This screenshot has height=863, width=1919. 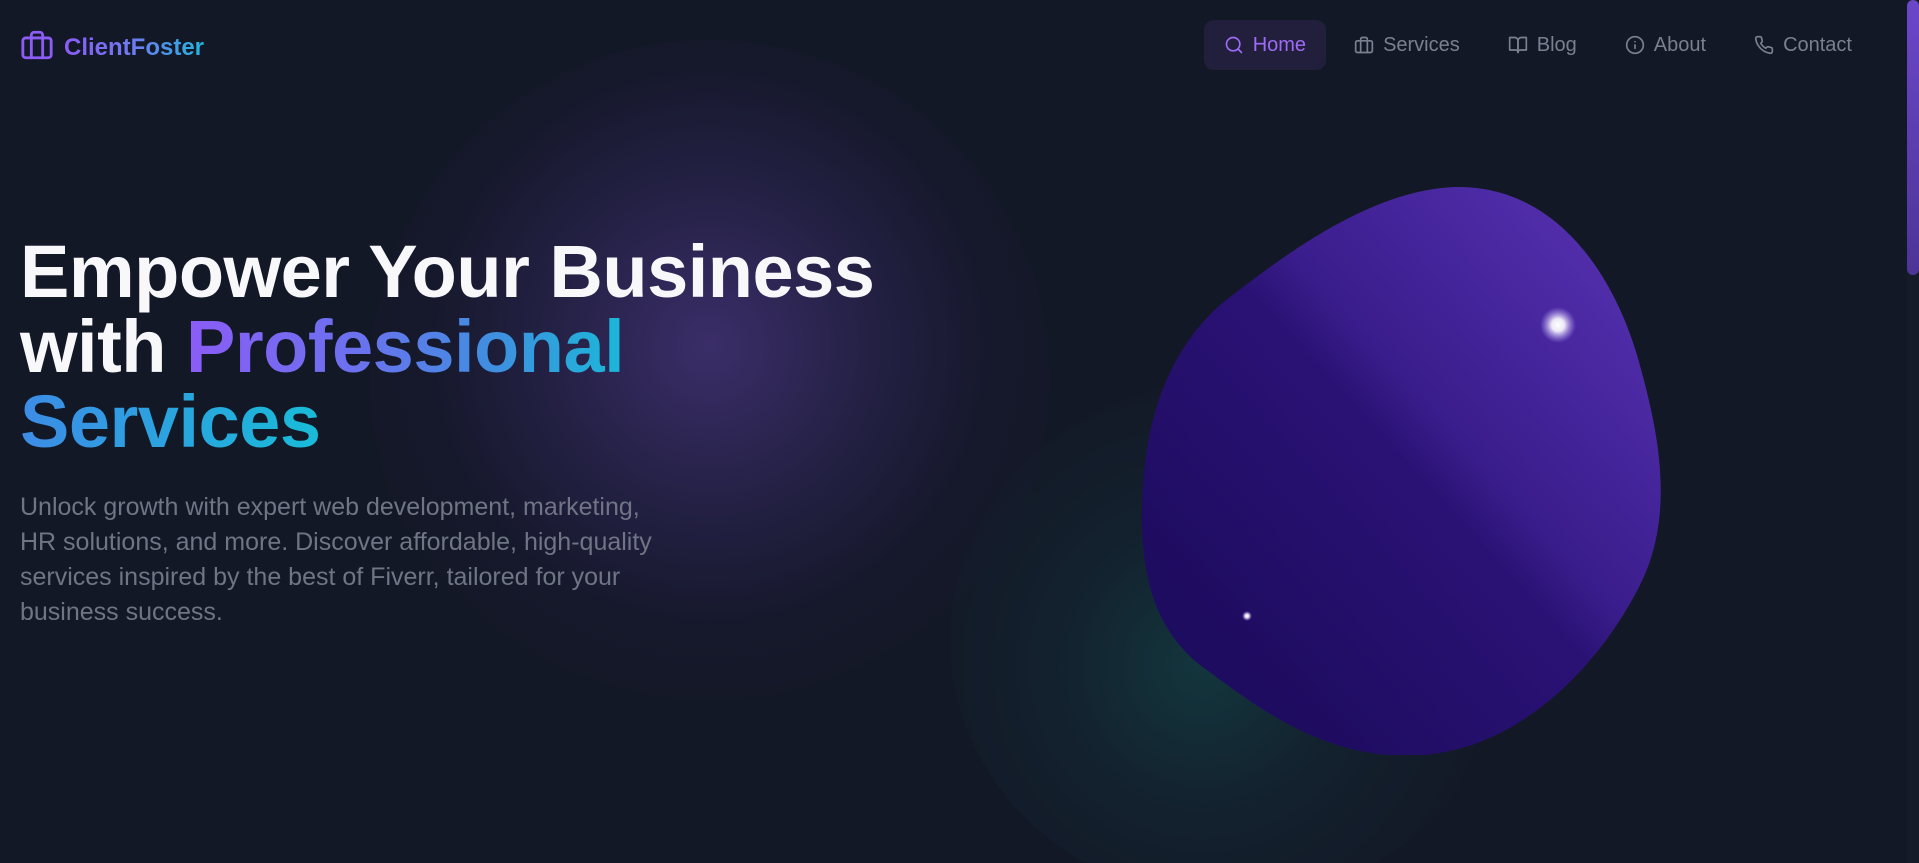 I want to click on search-icon, so click(x=1234, y=45).